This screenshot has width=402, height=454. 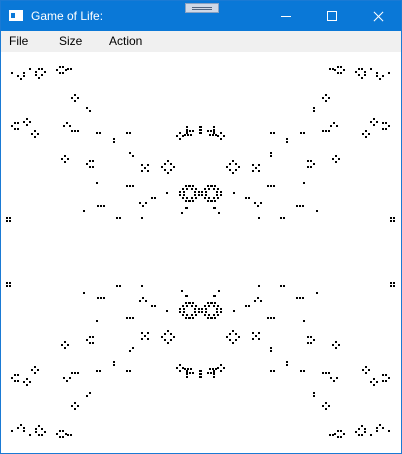 What do you see at coordinates (332, 16) in the screenshot?
I see `maximize-button` at bounding box center [332, 16].